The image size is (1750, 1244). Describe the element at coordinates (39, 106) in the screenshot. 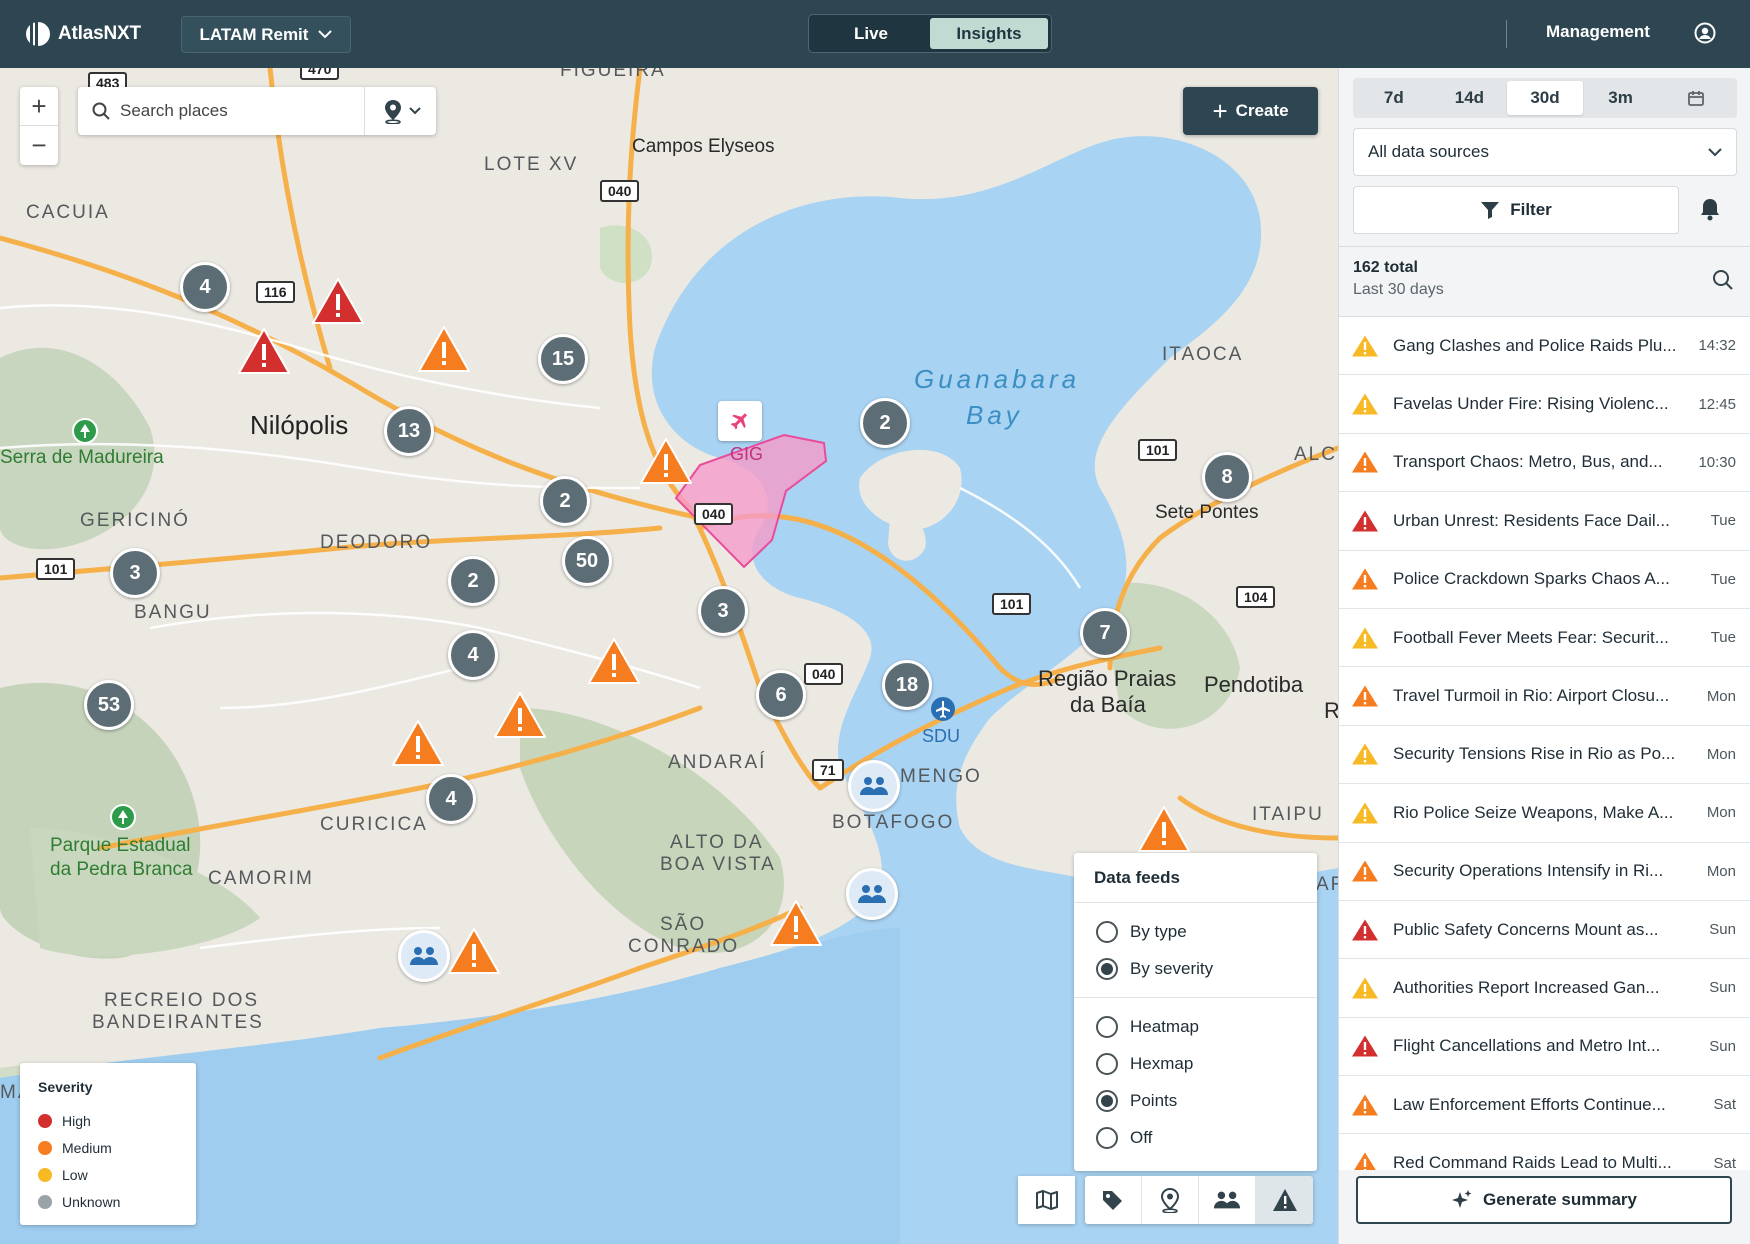

I see `zoom-in-button: +` at that location.